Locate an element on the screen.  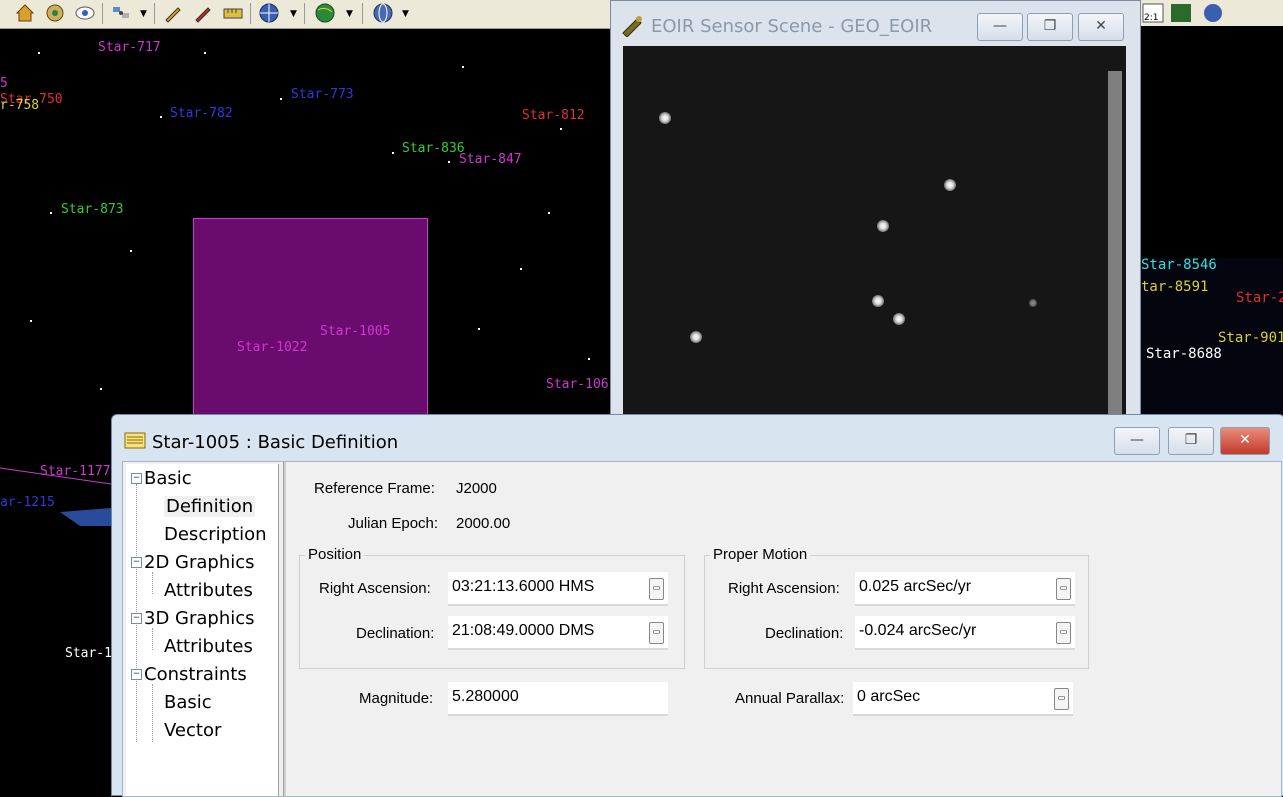
scrollbar is located at coordinates (1115, 246).